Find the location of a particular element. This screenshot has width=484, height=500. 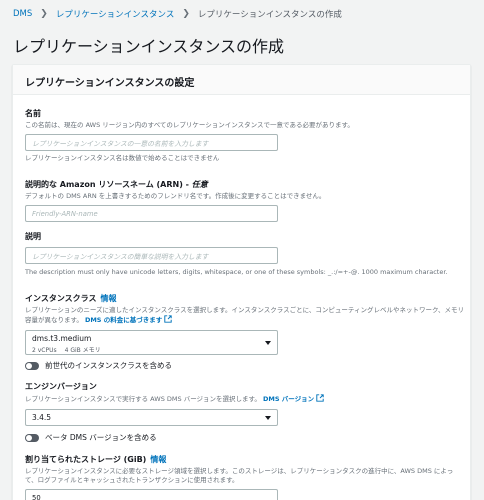

storage-info-link: 情報 is located at coordinates (158, 459).